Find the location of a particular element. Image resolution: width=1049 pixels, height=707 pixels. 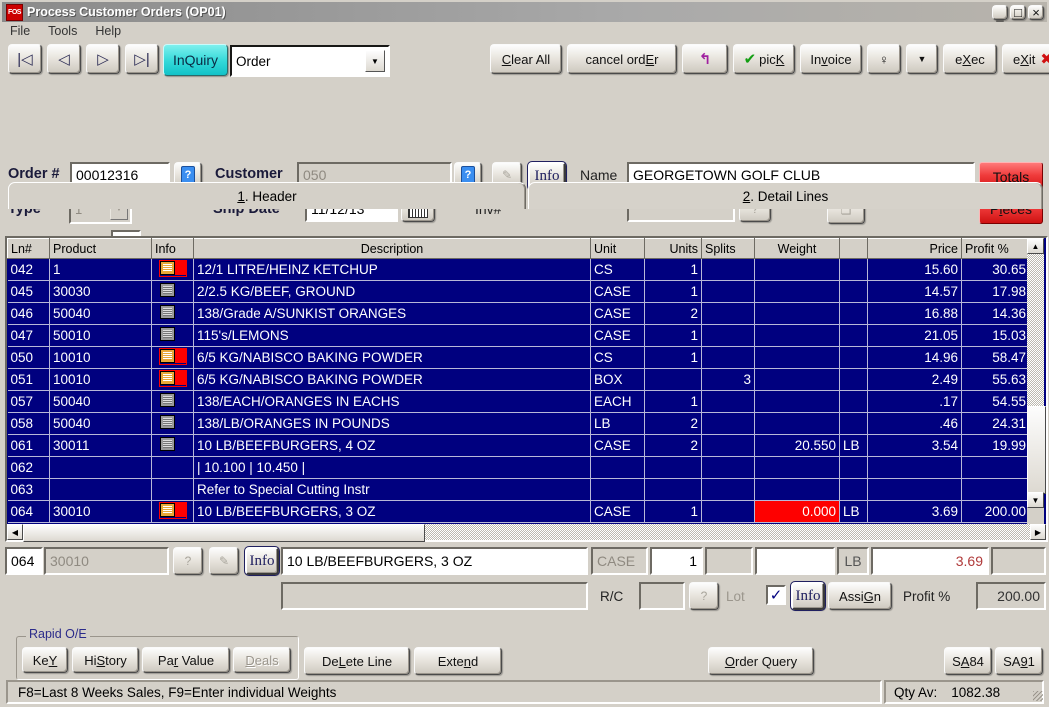

menu-help: Help is located at coordinates (108, 31).